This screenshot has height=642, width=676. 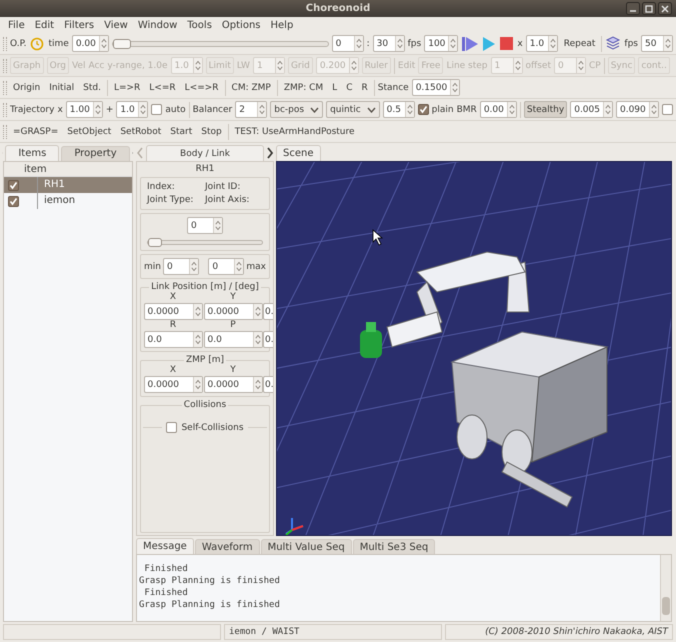 What do you see at coordinates (666, 606) in the screenshot?
I see `scrollbar-thumb` at bounding box center [666, 606].